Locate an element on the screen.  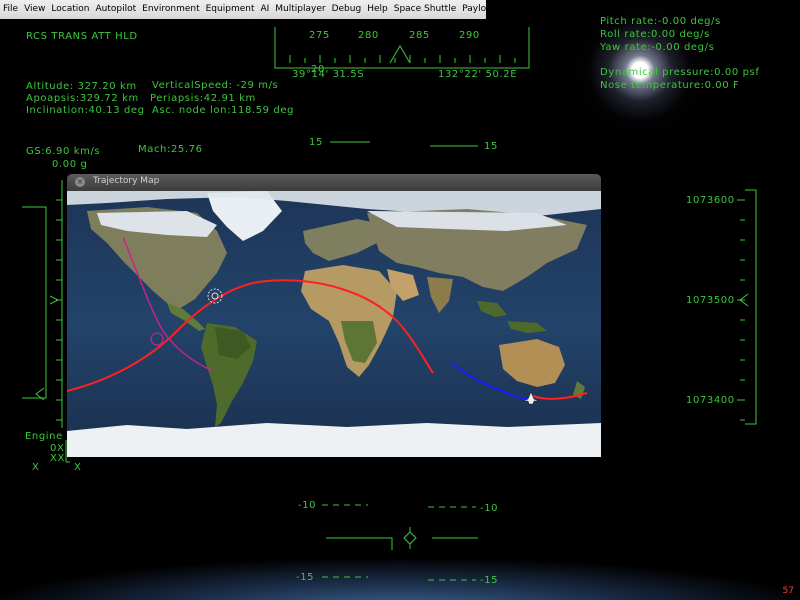
asc-node-readout: Asc. node lon:118.59 deg is located at coordinates (223, 110).